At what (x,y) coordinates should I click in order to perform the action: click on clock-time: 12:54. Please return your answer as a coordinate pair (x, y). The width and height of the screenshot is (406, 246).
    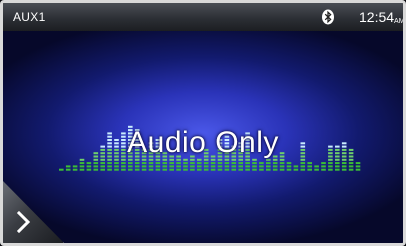
    Looking at the image, I should click on (377, 17).